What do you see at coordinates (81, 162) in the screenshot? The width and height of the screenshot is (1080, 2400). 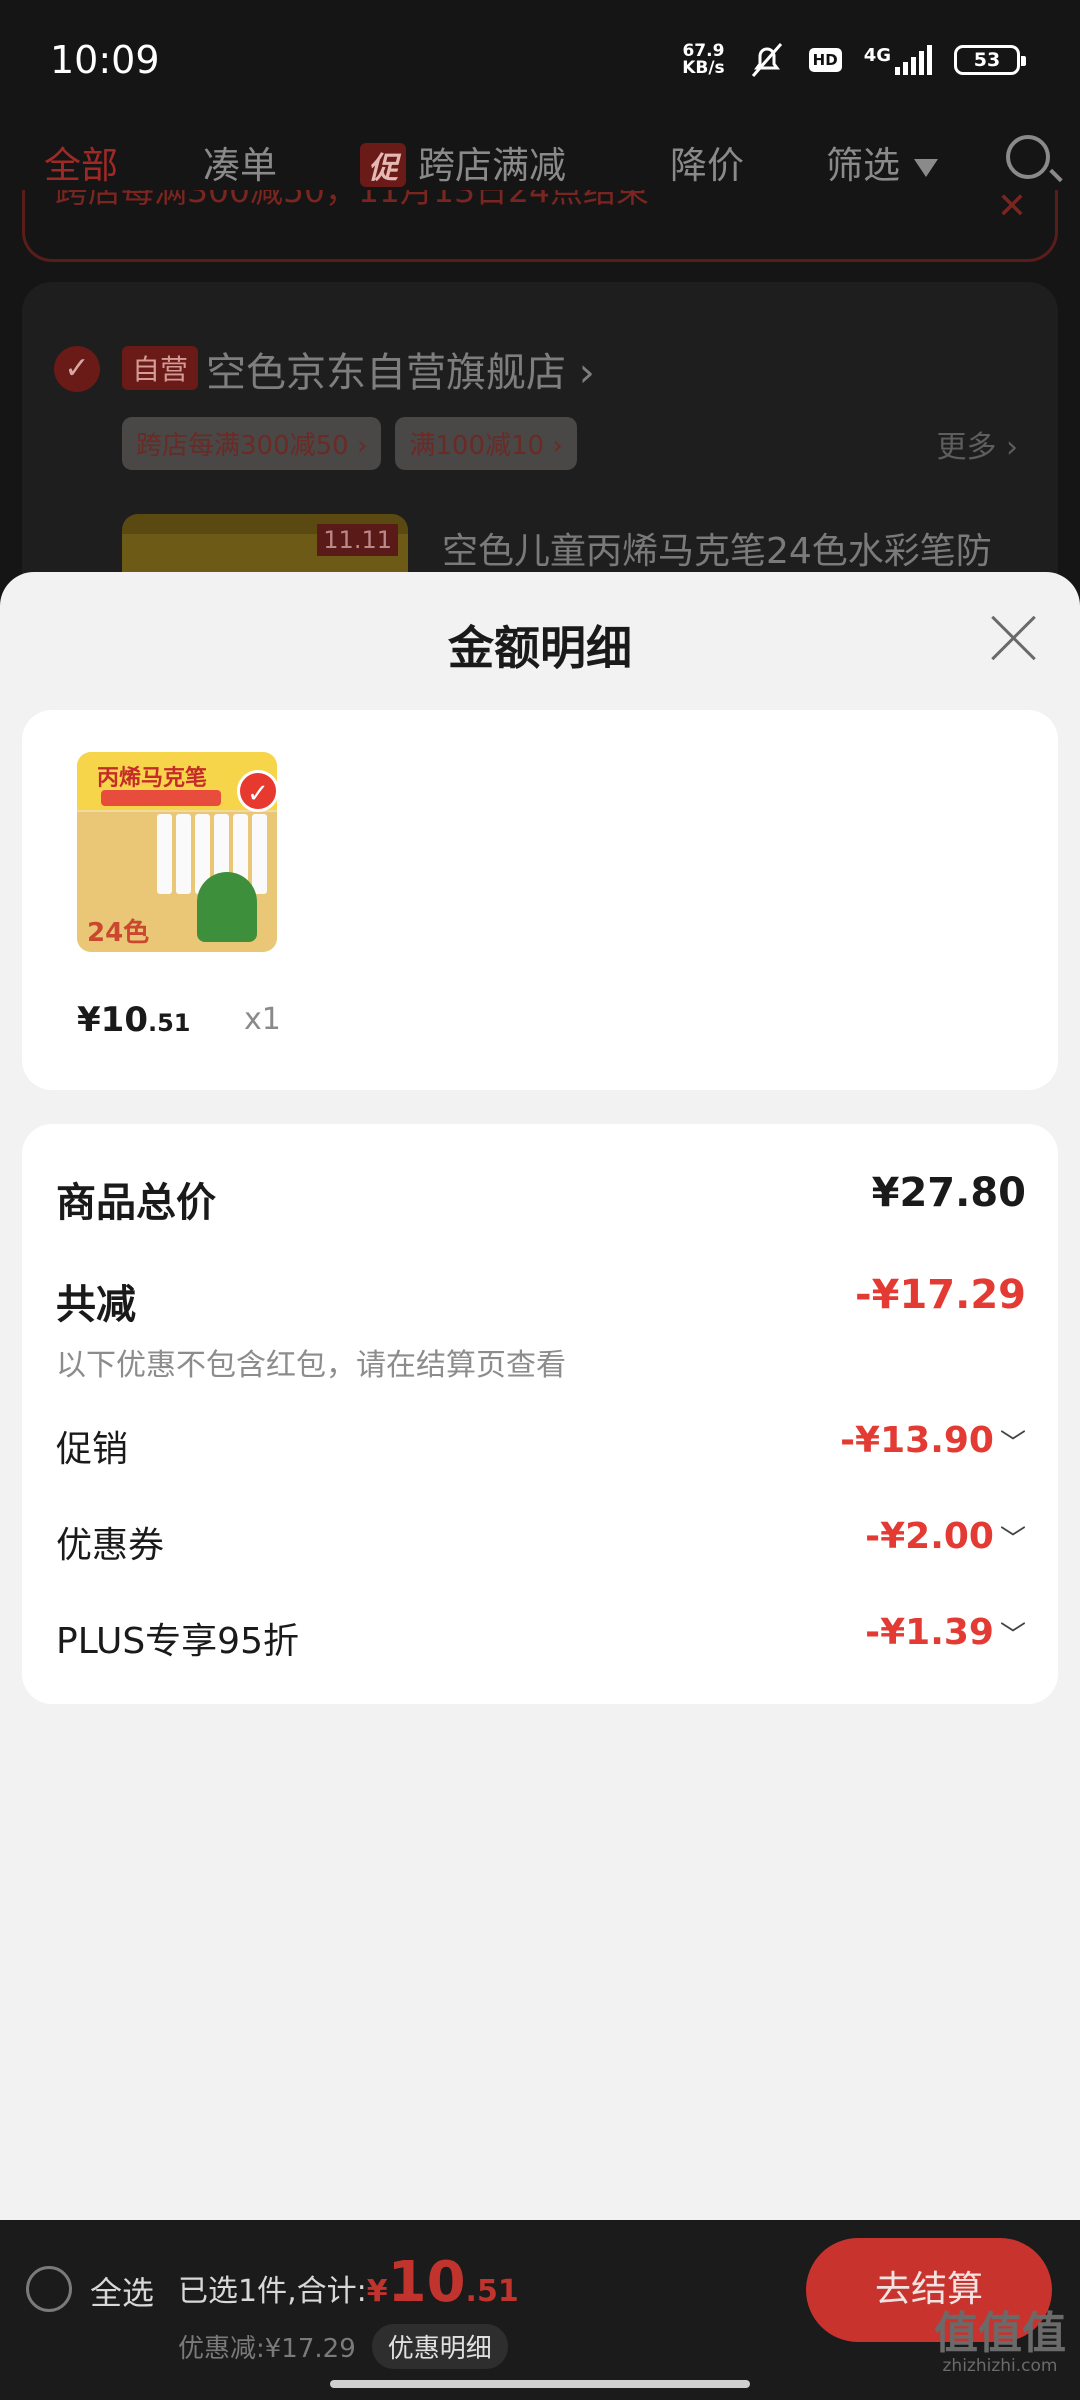 I see `tab-all: 全部` at bounding box center [81, 162].